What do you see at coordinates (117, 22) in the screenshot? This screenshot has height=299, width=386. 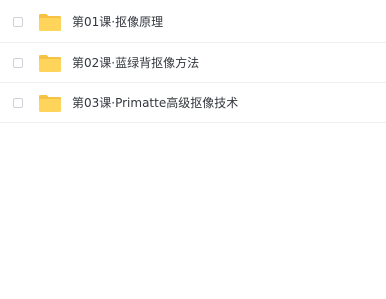 I see `file-name: 第01课·抠像原理` at bounding box center [117, 22].